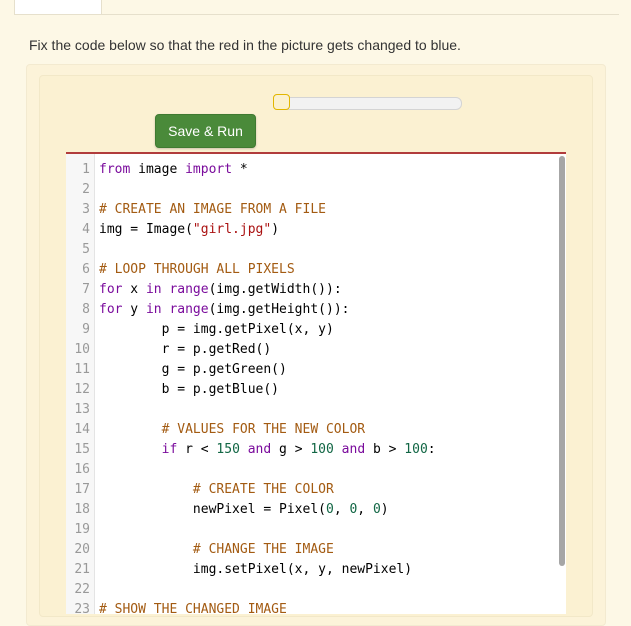 This screenshot has height=626, width=631. I want to click on line-number: 12, so click(82, 389).